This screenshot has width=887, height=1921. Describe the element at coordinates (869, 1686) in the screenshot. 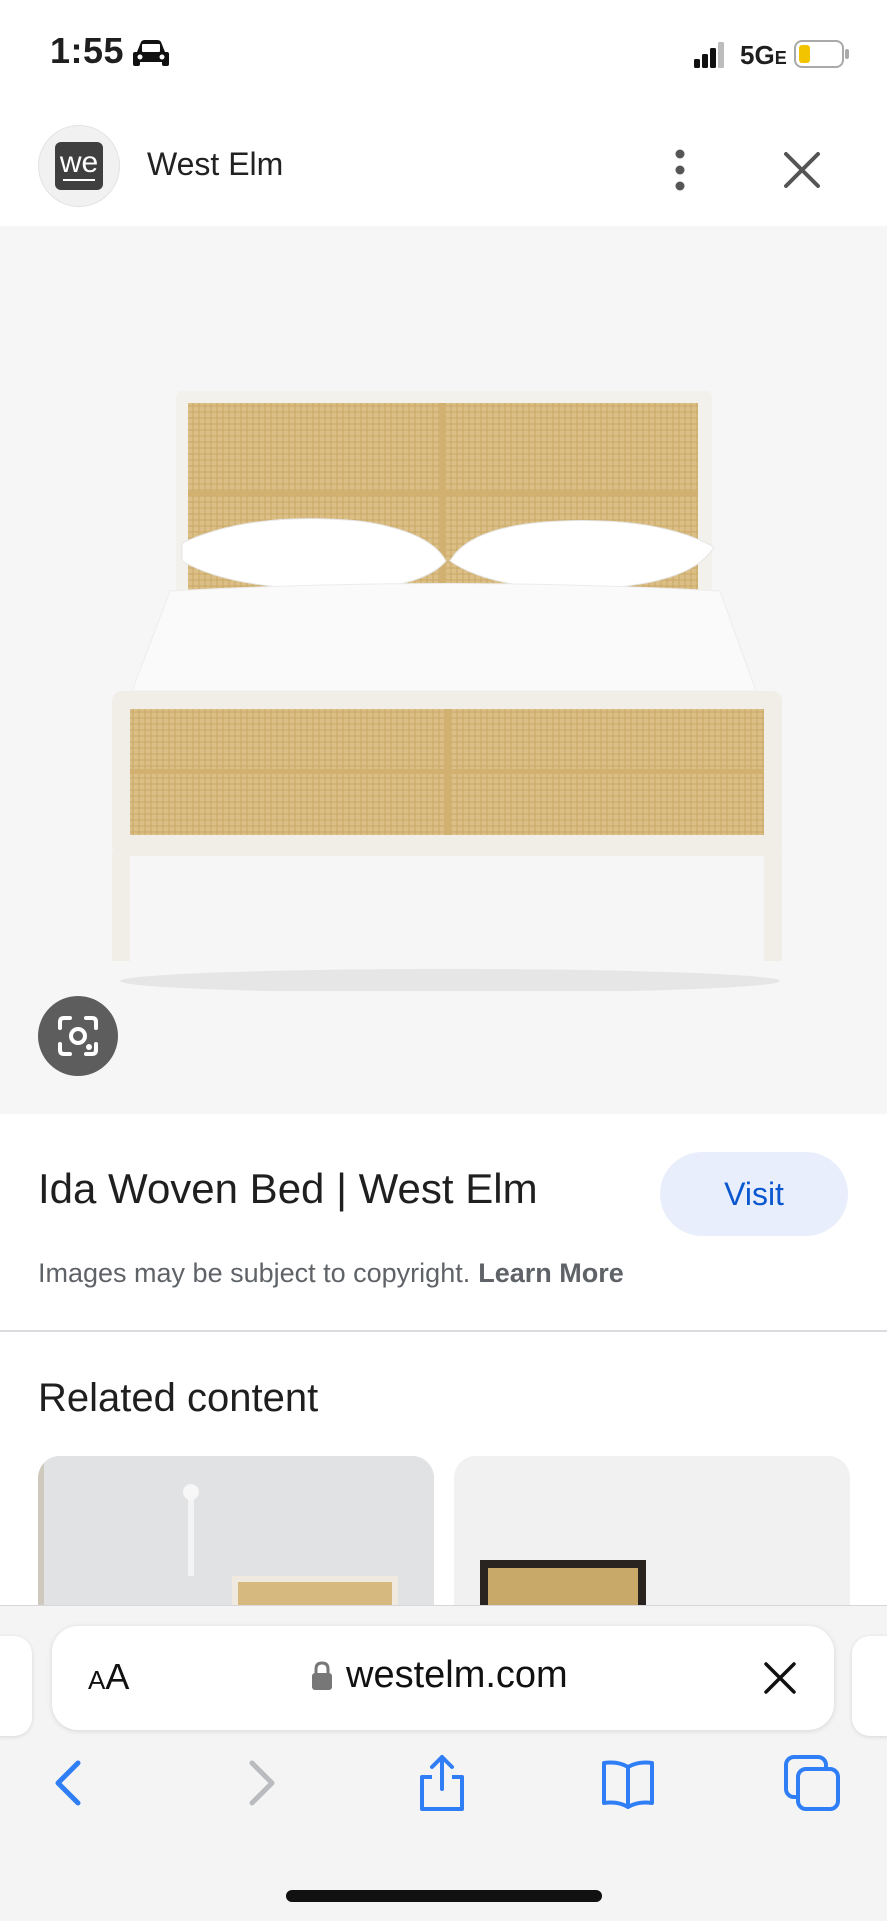

I see `next-tab-peek` at that location.